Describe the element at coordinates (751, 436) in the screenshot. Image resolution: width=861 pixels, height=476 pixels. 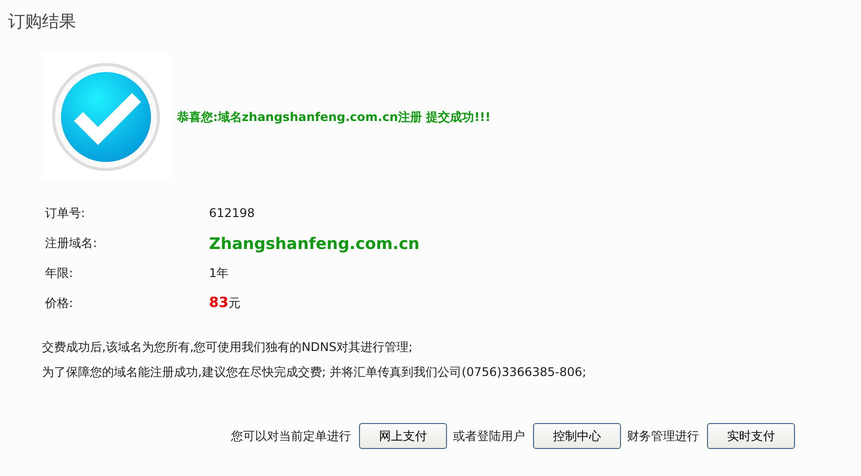
I see `action-button: 实时支付` at that location.